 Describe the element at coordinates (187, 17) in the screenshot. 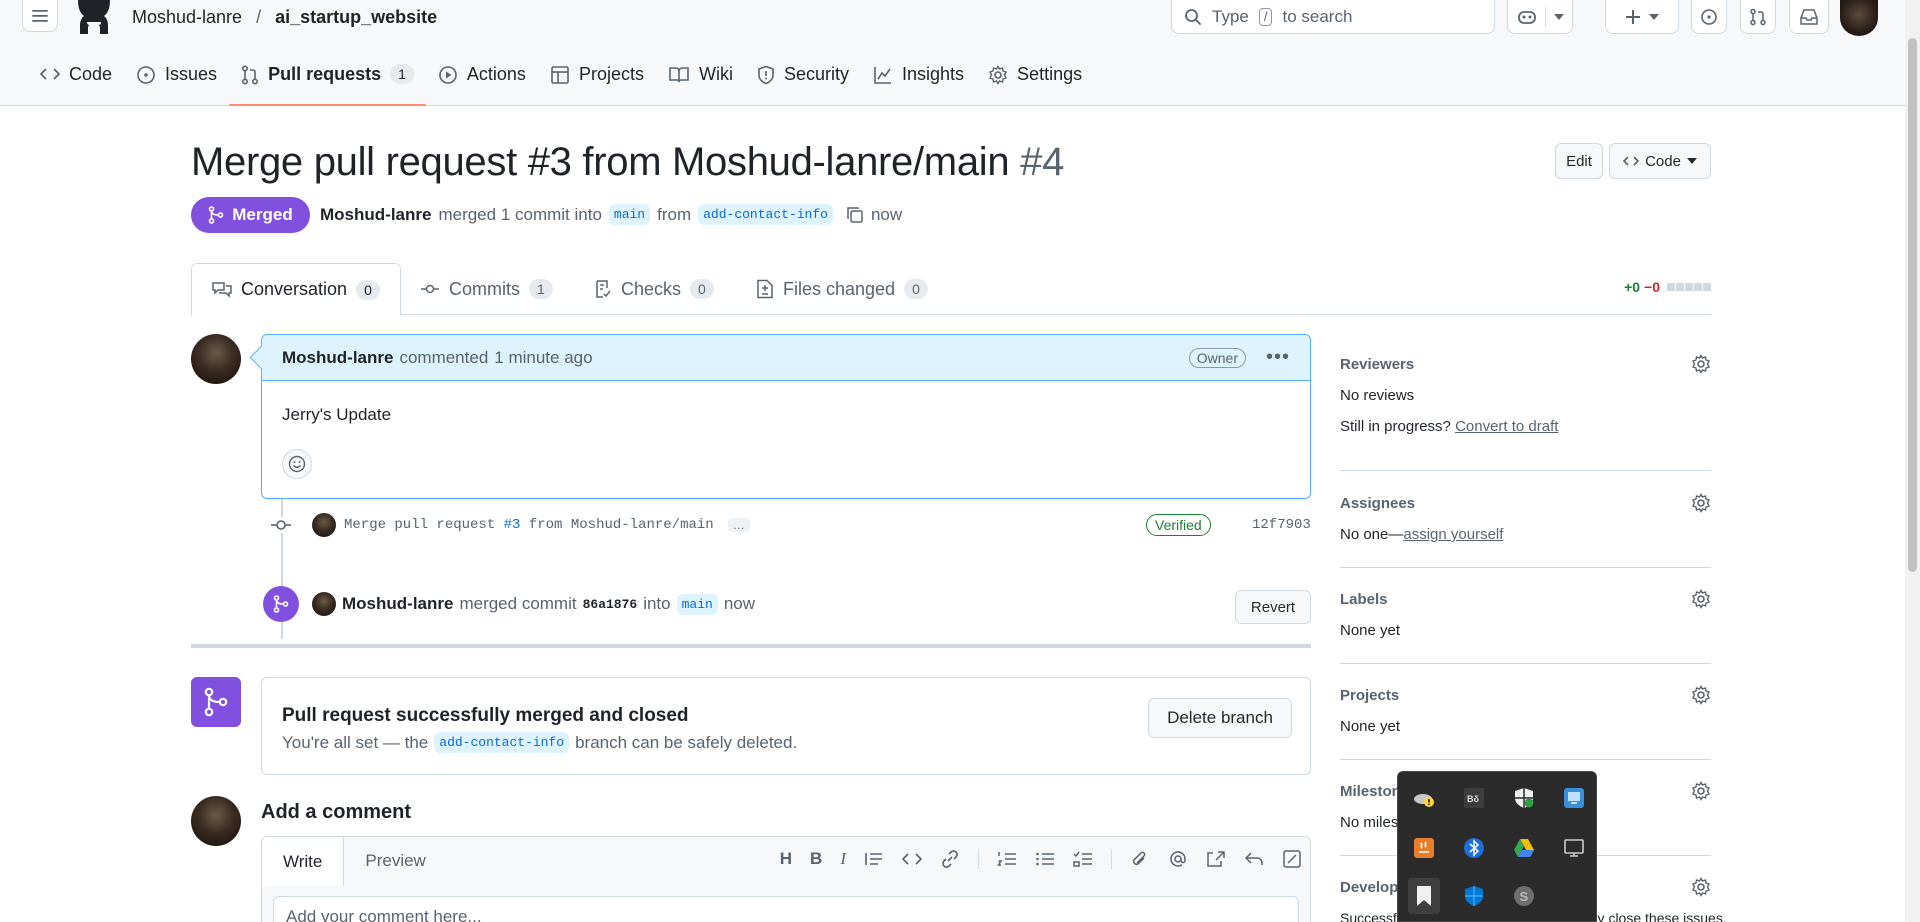

I see `owner-link: Moshud-lanre` at that location.